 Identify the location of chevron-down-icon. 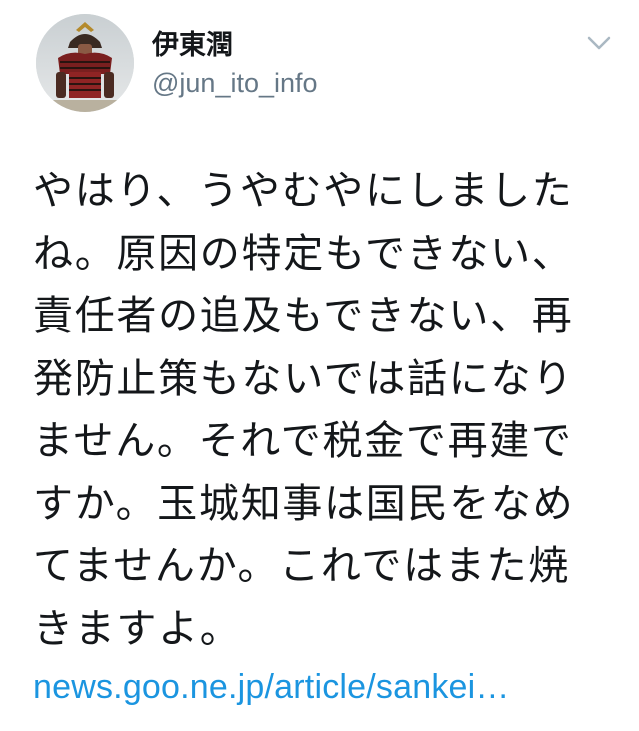
(599, 43).